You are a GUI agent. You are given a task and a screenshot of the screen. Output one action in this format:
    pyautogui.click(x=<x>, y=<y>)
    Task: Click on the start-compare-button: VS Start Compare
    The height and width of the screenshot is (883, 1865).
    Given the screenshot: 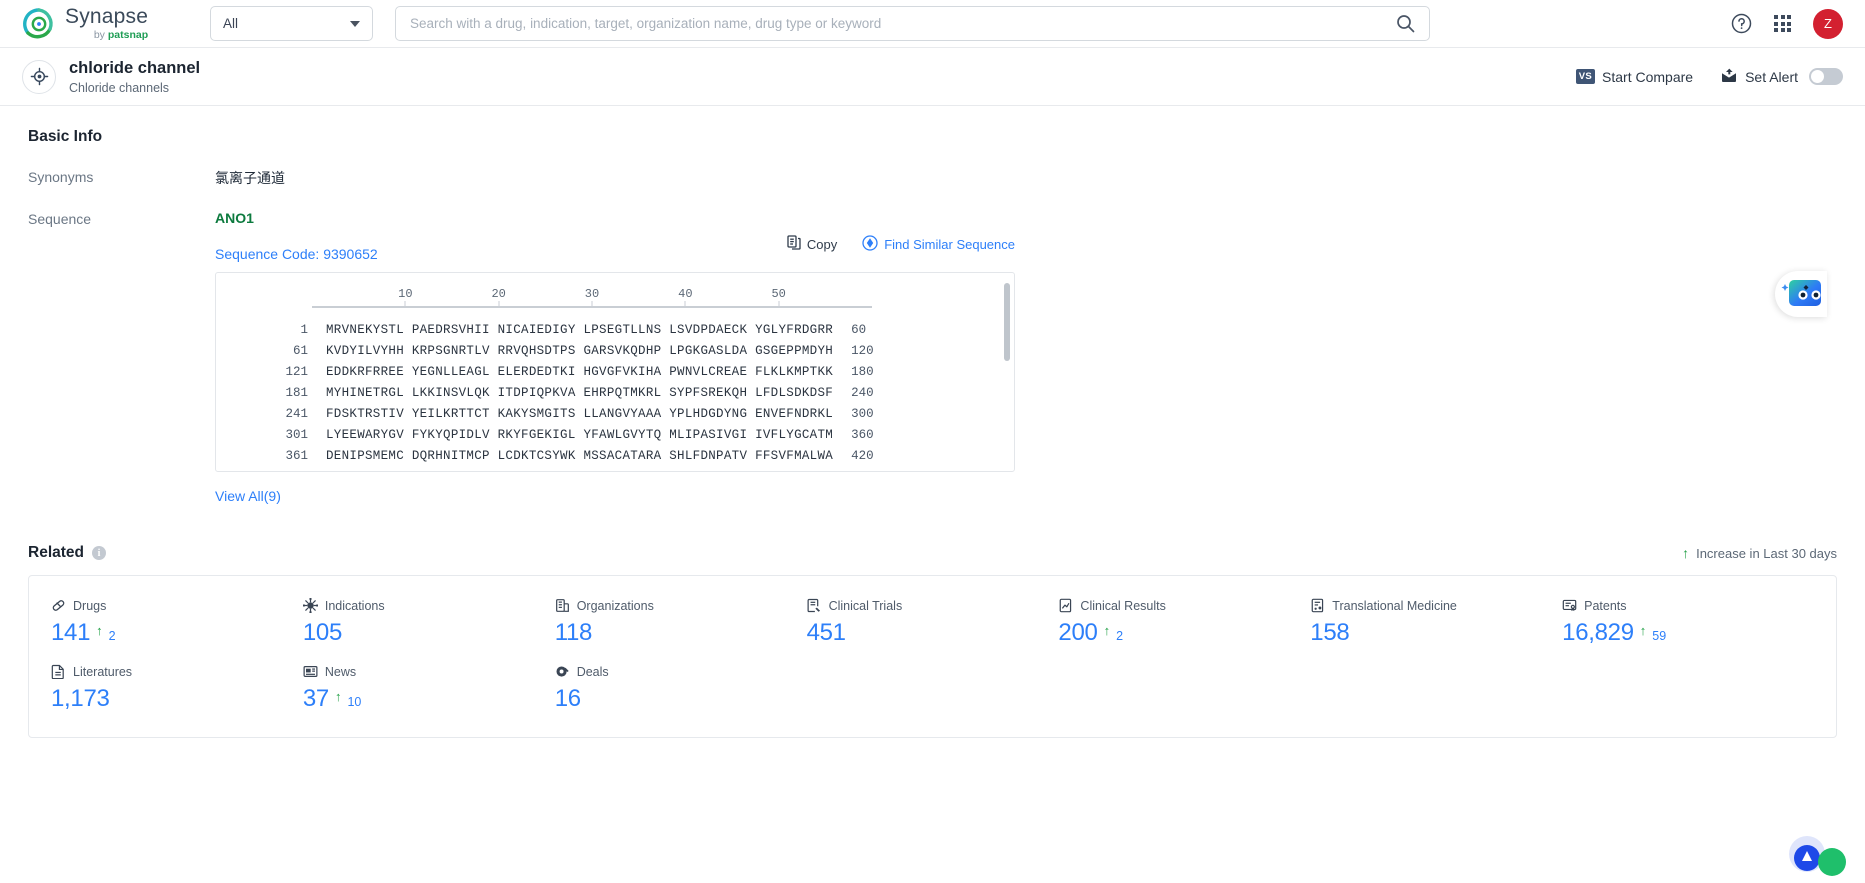 What is the action you would take?
    pyautogui.click(x=1634, y=77)
    